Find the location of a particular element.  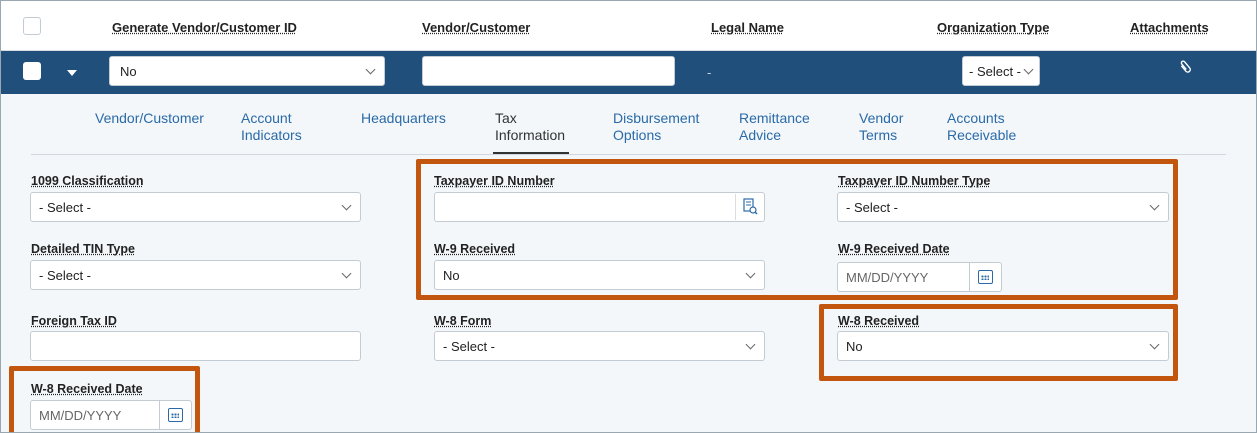

classification-1099-value: - Select - is located at coordinates (65, 207).